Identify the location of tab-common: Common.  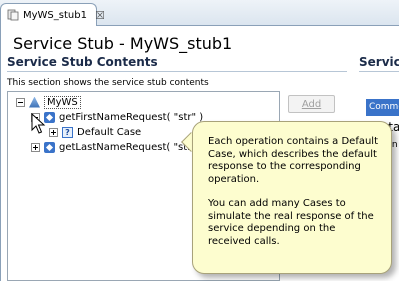
(382, 107).